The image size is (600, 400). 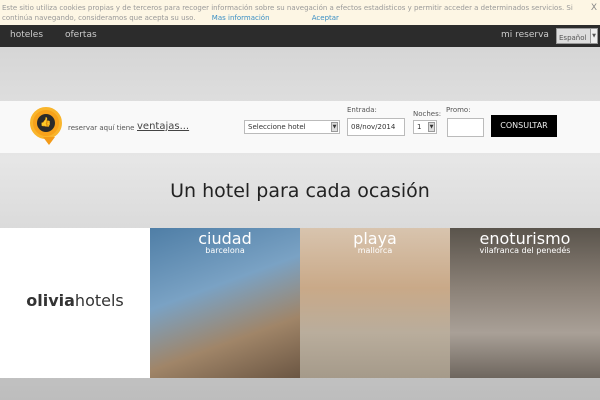 What do you see at coordinates (375, 250) in the screenshot?
I see `tile-subtitle: mallorca` at bounding box center [375, 250].